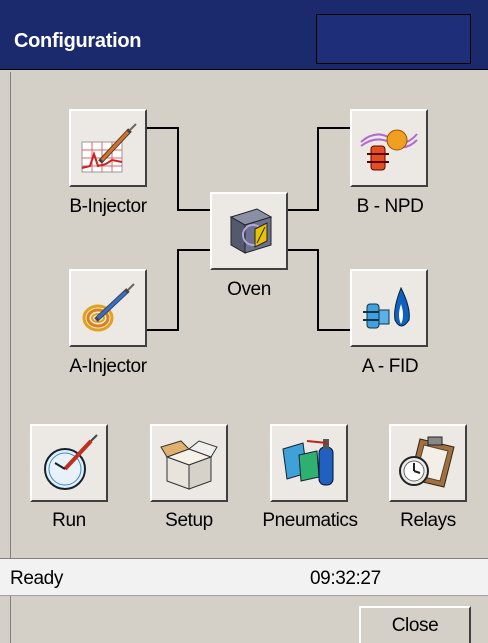 The width and height of the screenshot is (488, 643). I want to click on npd-detector-icon, so click(389, 150).